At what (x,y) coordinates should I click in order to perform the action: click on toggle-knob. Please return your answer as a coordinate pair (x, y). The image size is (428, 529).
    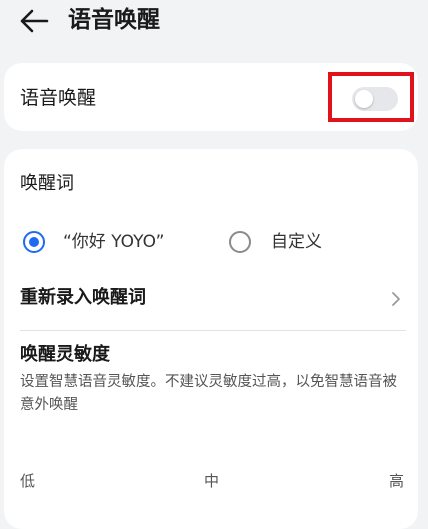
    Looking at the image, I should click on (364, 99).